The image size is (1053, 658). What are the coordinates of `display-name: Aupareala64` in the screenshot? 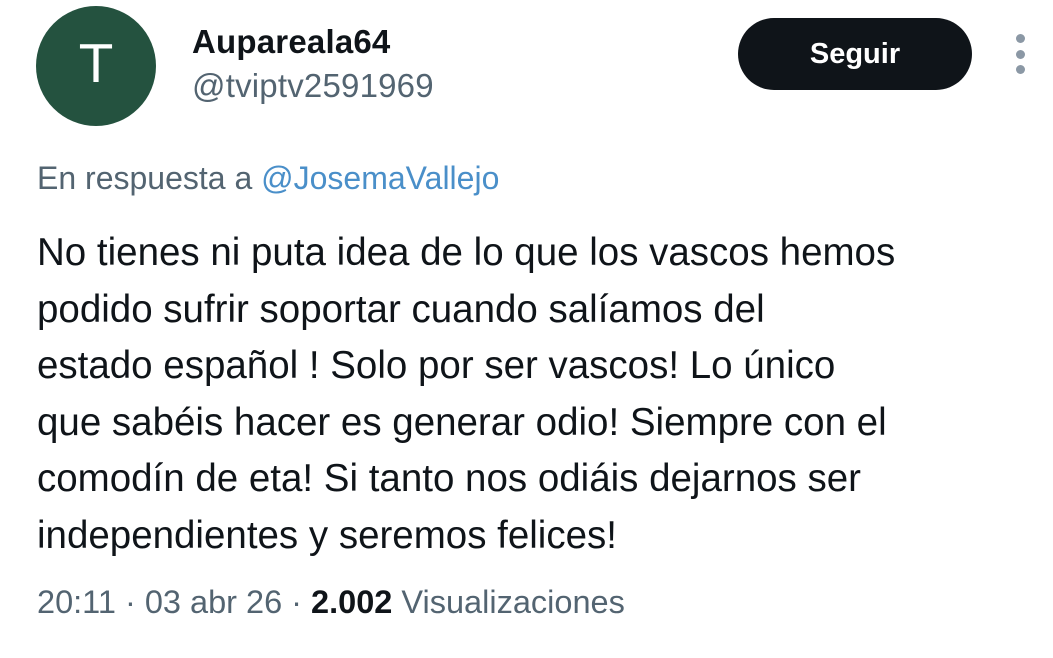 It's located at (313, 42).